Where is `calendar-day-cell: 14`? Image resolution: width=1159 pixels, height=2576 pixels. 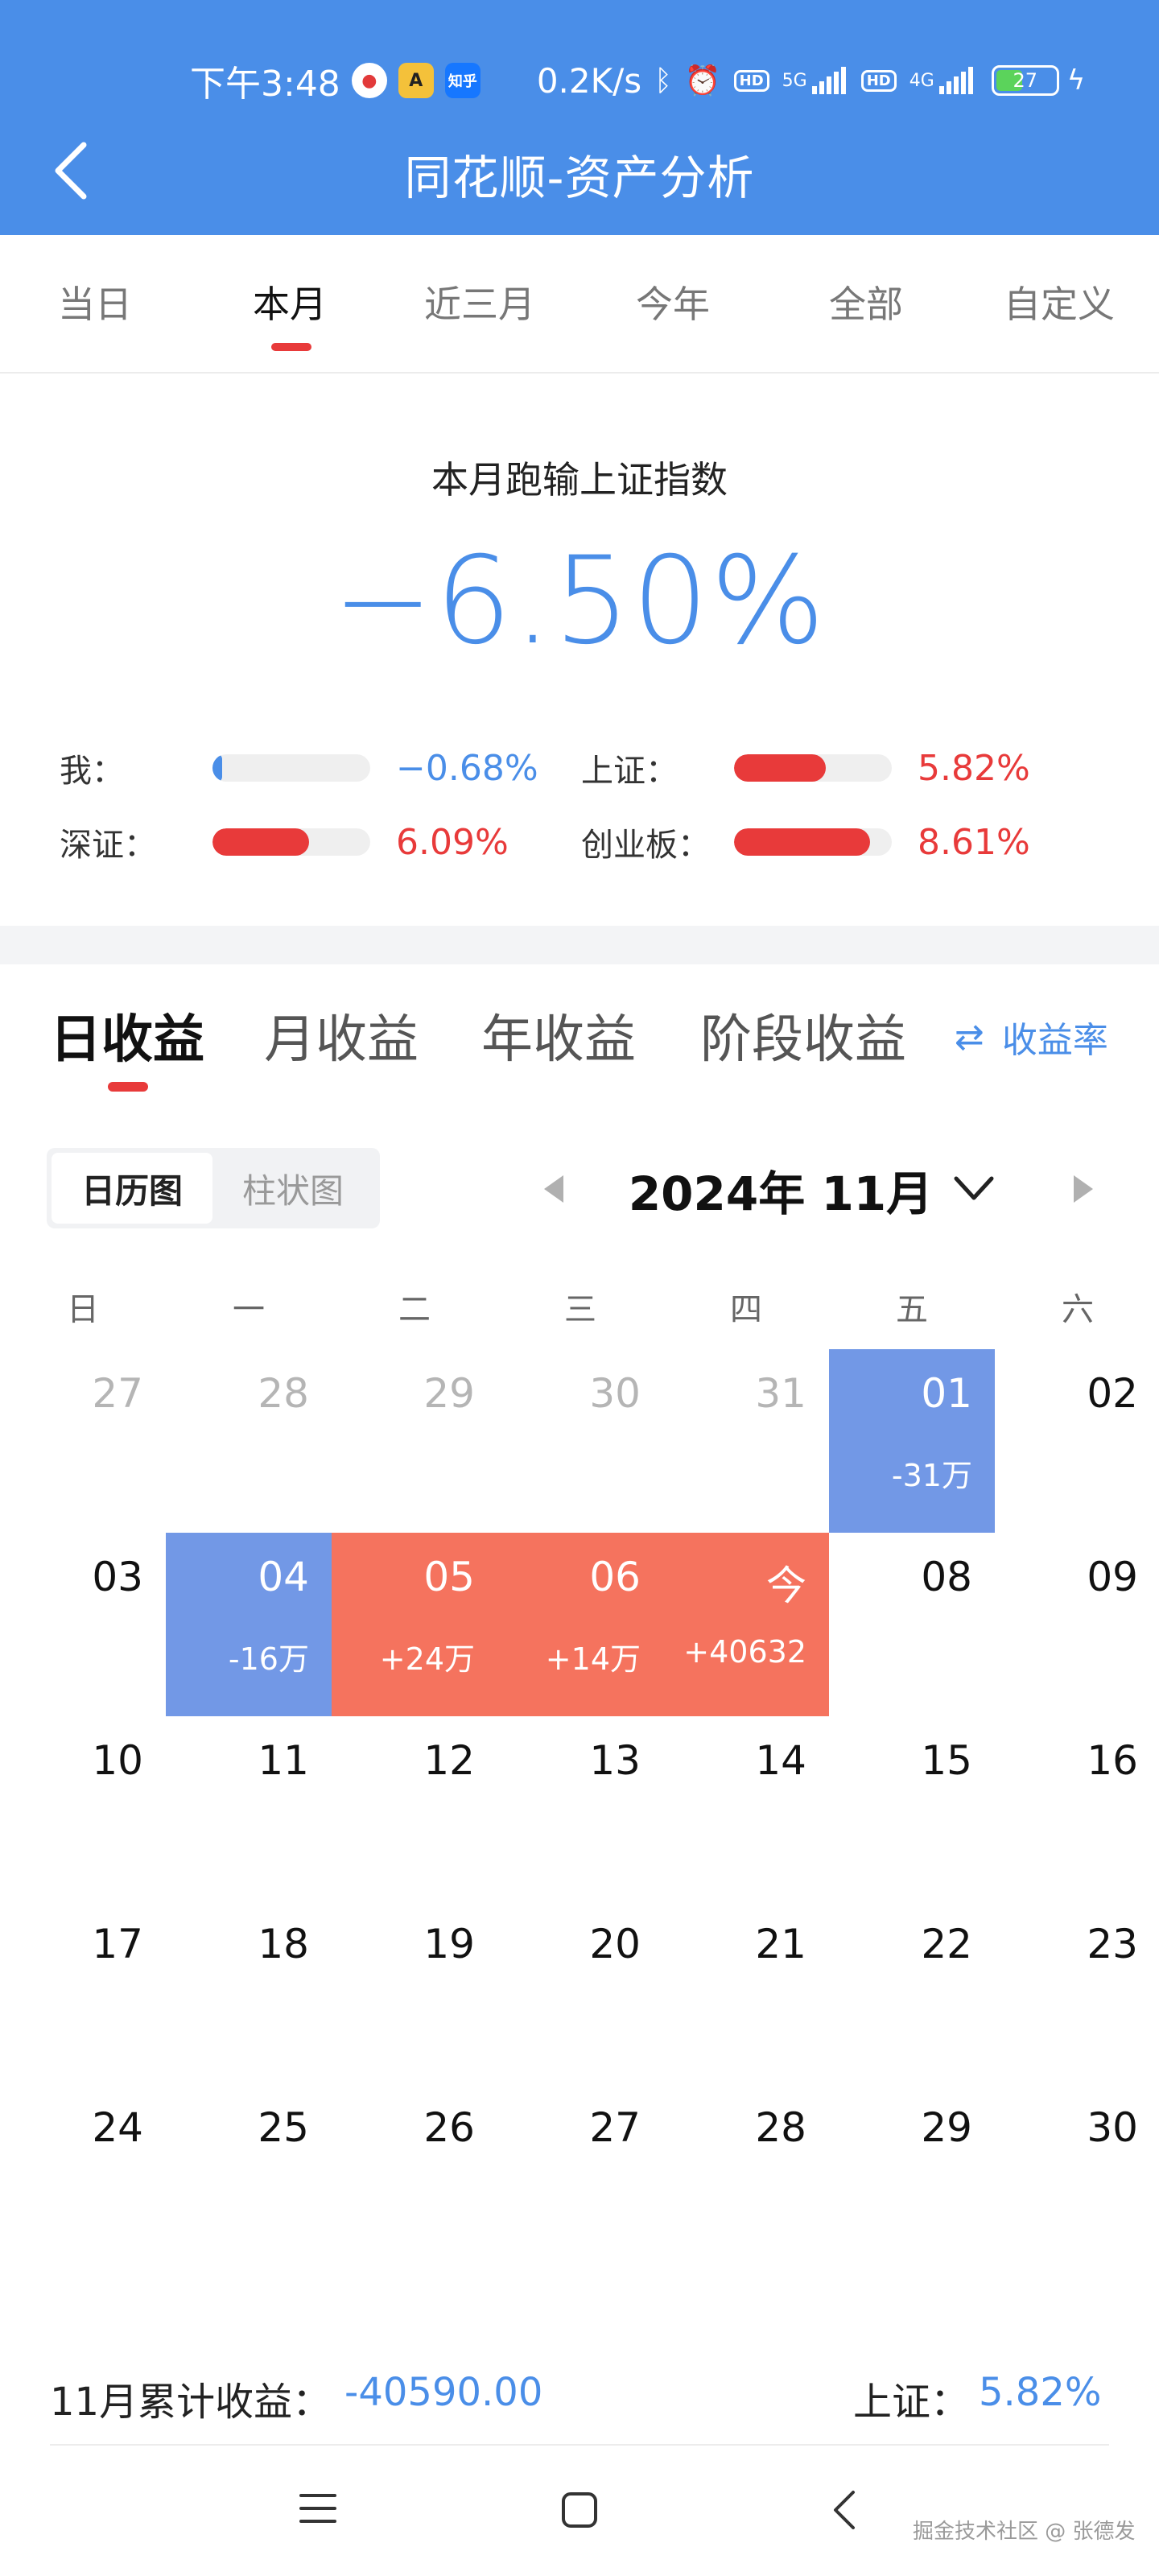
calendar-day-cell: 14 is located at coordinates (746, 1808).